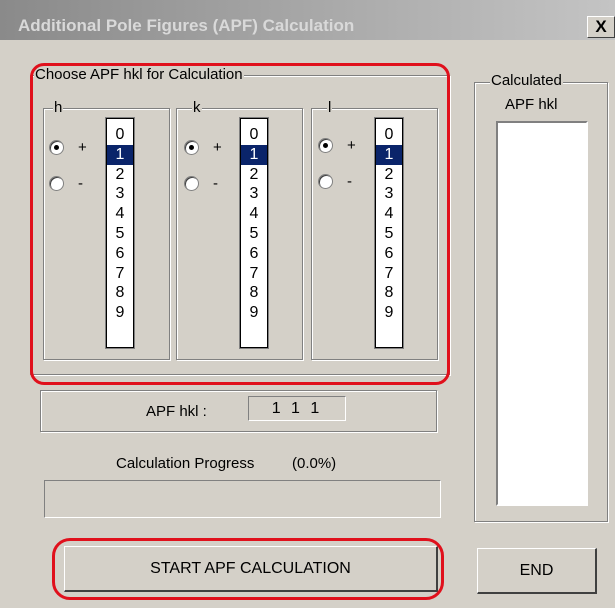  Describe the element at coordinates (56, 183) in the screenshot. I see `h-minus-radio` at that location.